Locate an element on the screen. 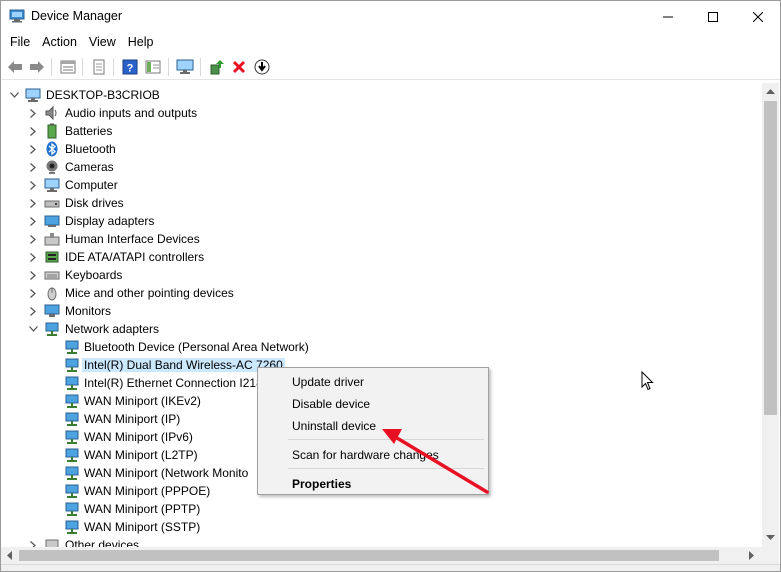 The width and height of the screenshot is (781, 572). help-button: ? is located at coordinates (130, 67).